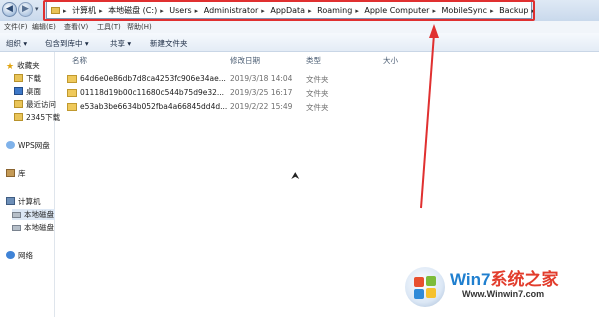 This screenshot has height=317, width=599. Describe the element at coordinates (295, 176) in the screenshot. I see `mouse-cursor-icon: ⮝` at that location.